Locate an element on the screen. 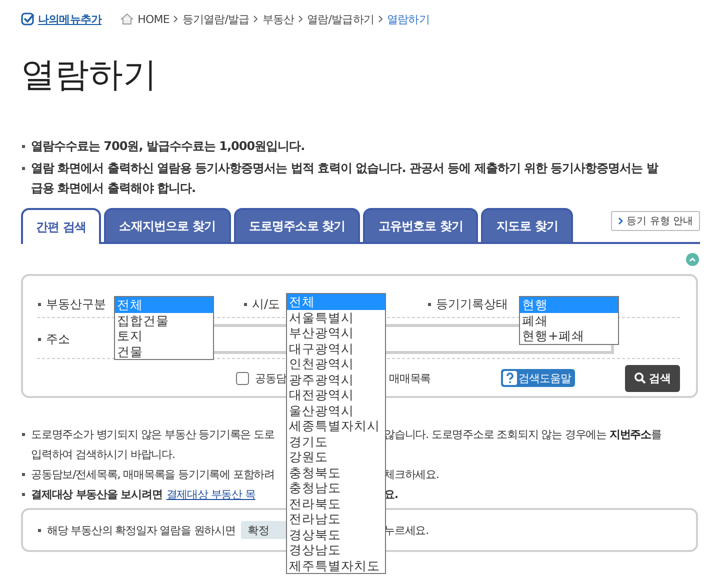 Image resolution: width=719 pixels, height=576 pixels. breadcrumb-item: 열람하기 is located at coordinates (408, 19).